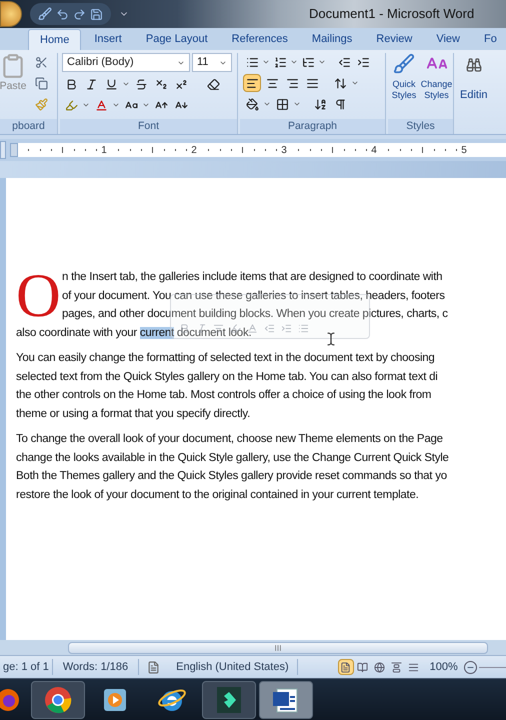 The width and height of the screenshot is (506, 720). I want to click on text-line: You can easily change the formatting of selected text in the document text by choosing, so click(226, 358).